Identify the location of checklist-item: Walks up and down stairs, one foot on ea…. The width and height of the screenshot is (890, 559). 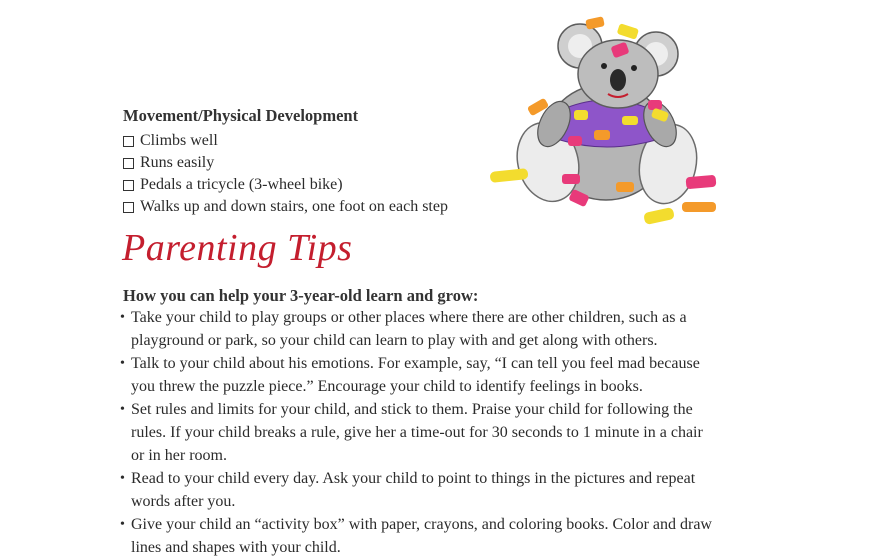
(285, 207).